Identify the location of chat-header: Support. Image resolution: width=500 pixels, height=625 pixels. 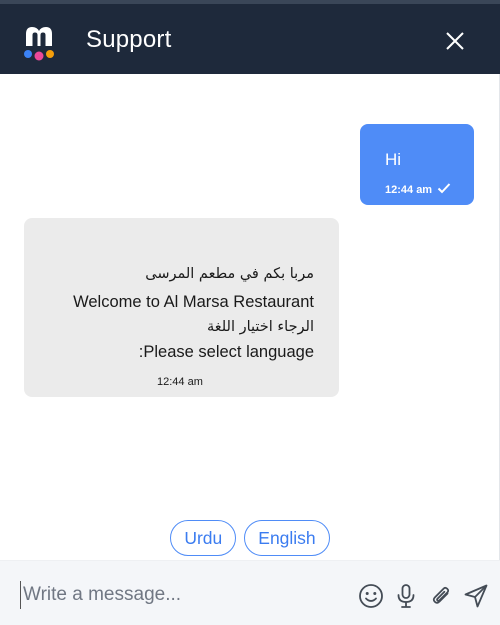
(250, 37).